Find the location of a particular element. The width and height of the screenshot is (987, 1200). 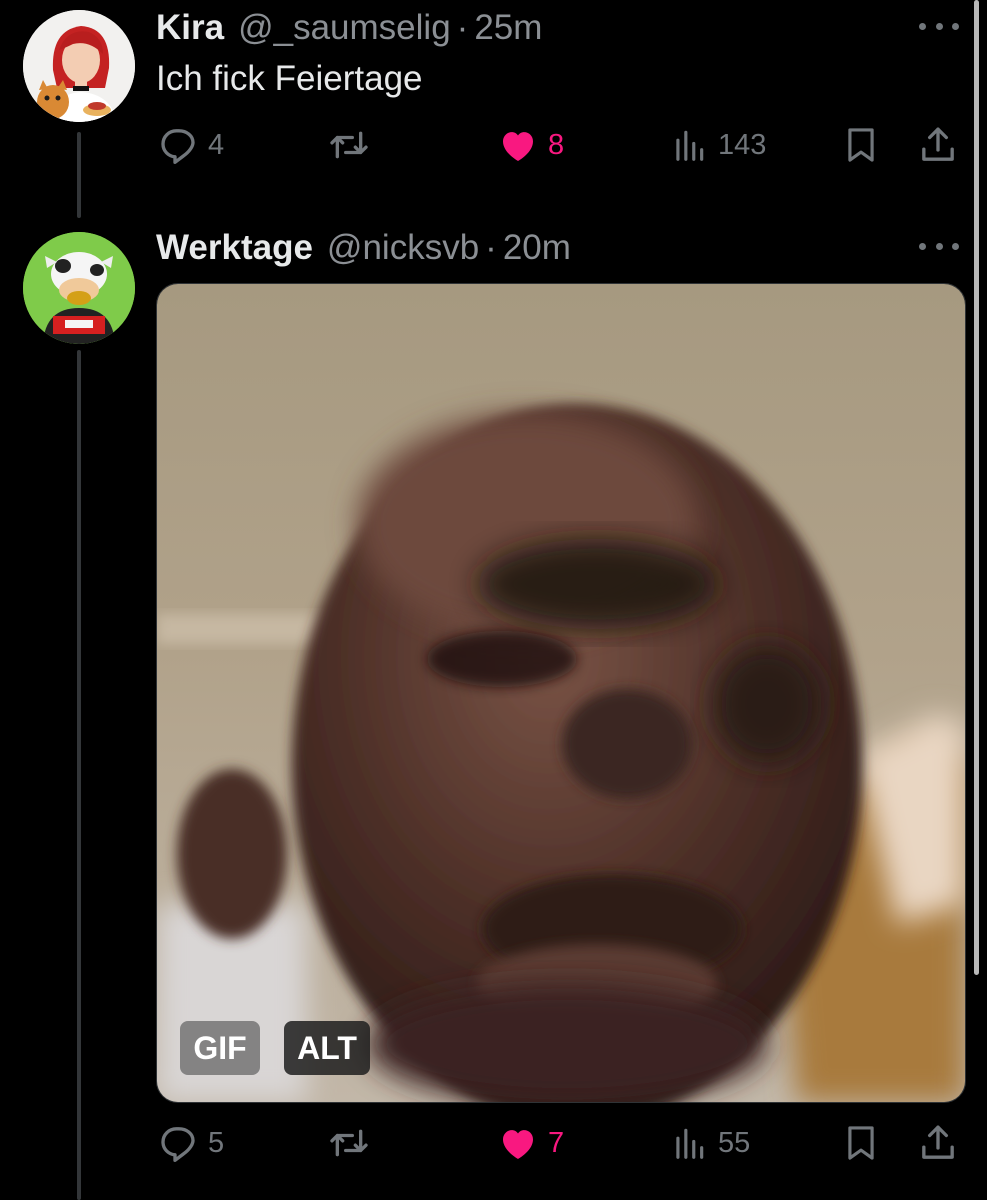

display-name: Kira is located at coordinates (190, 28).